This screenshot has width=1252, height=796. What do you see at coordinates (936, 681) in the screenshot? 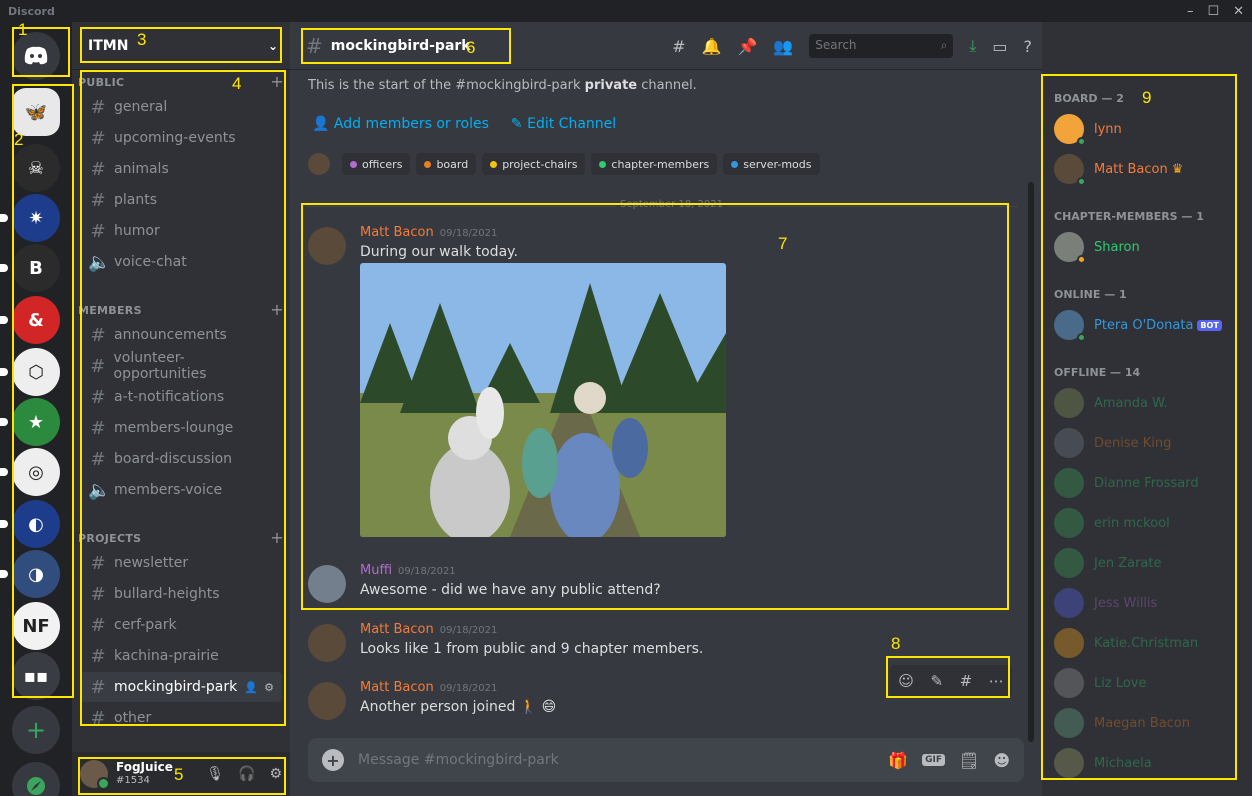
I see `edit-icon: ✎` at bounding box center [936, 681].